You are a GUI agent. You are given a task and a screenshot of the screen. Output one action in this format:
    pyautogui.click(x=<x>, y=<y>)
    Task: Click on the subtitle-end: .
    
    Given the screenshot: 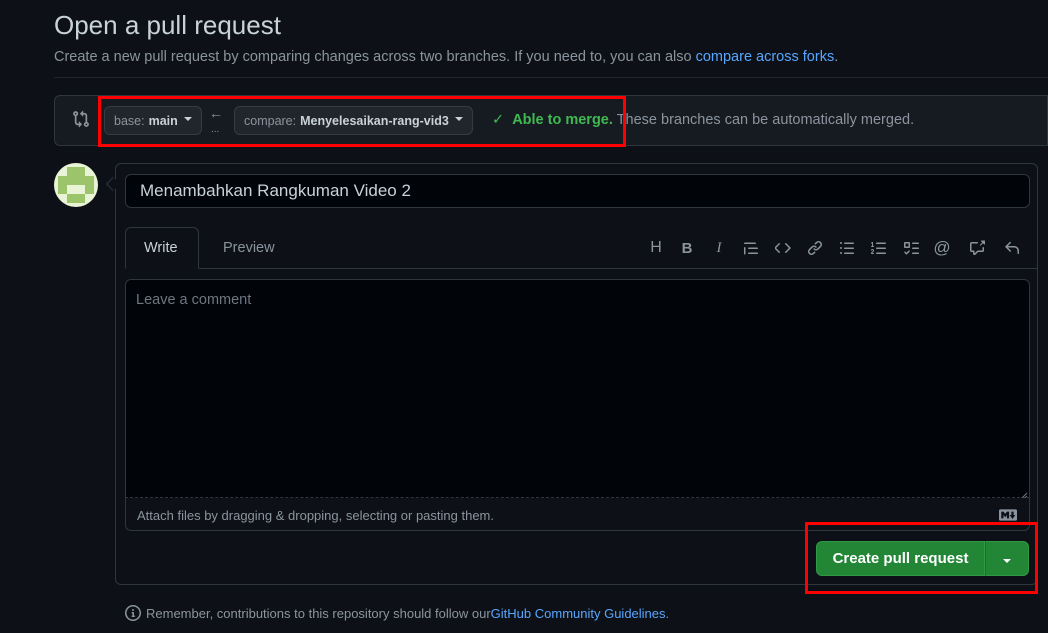 What is the action you would take?
    pyautogui.click(x=836, y=57)
    